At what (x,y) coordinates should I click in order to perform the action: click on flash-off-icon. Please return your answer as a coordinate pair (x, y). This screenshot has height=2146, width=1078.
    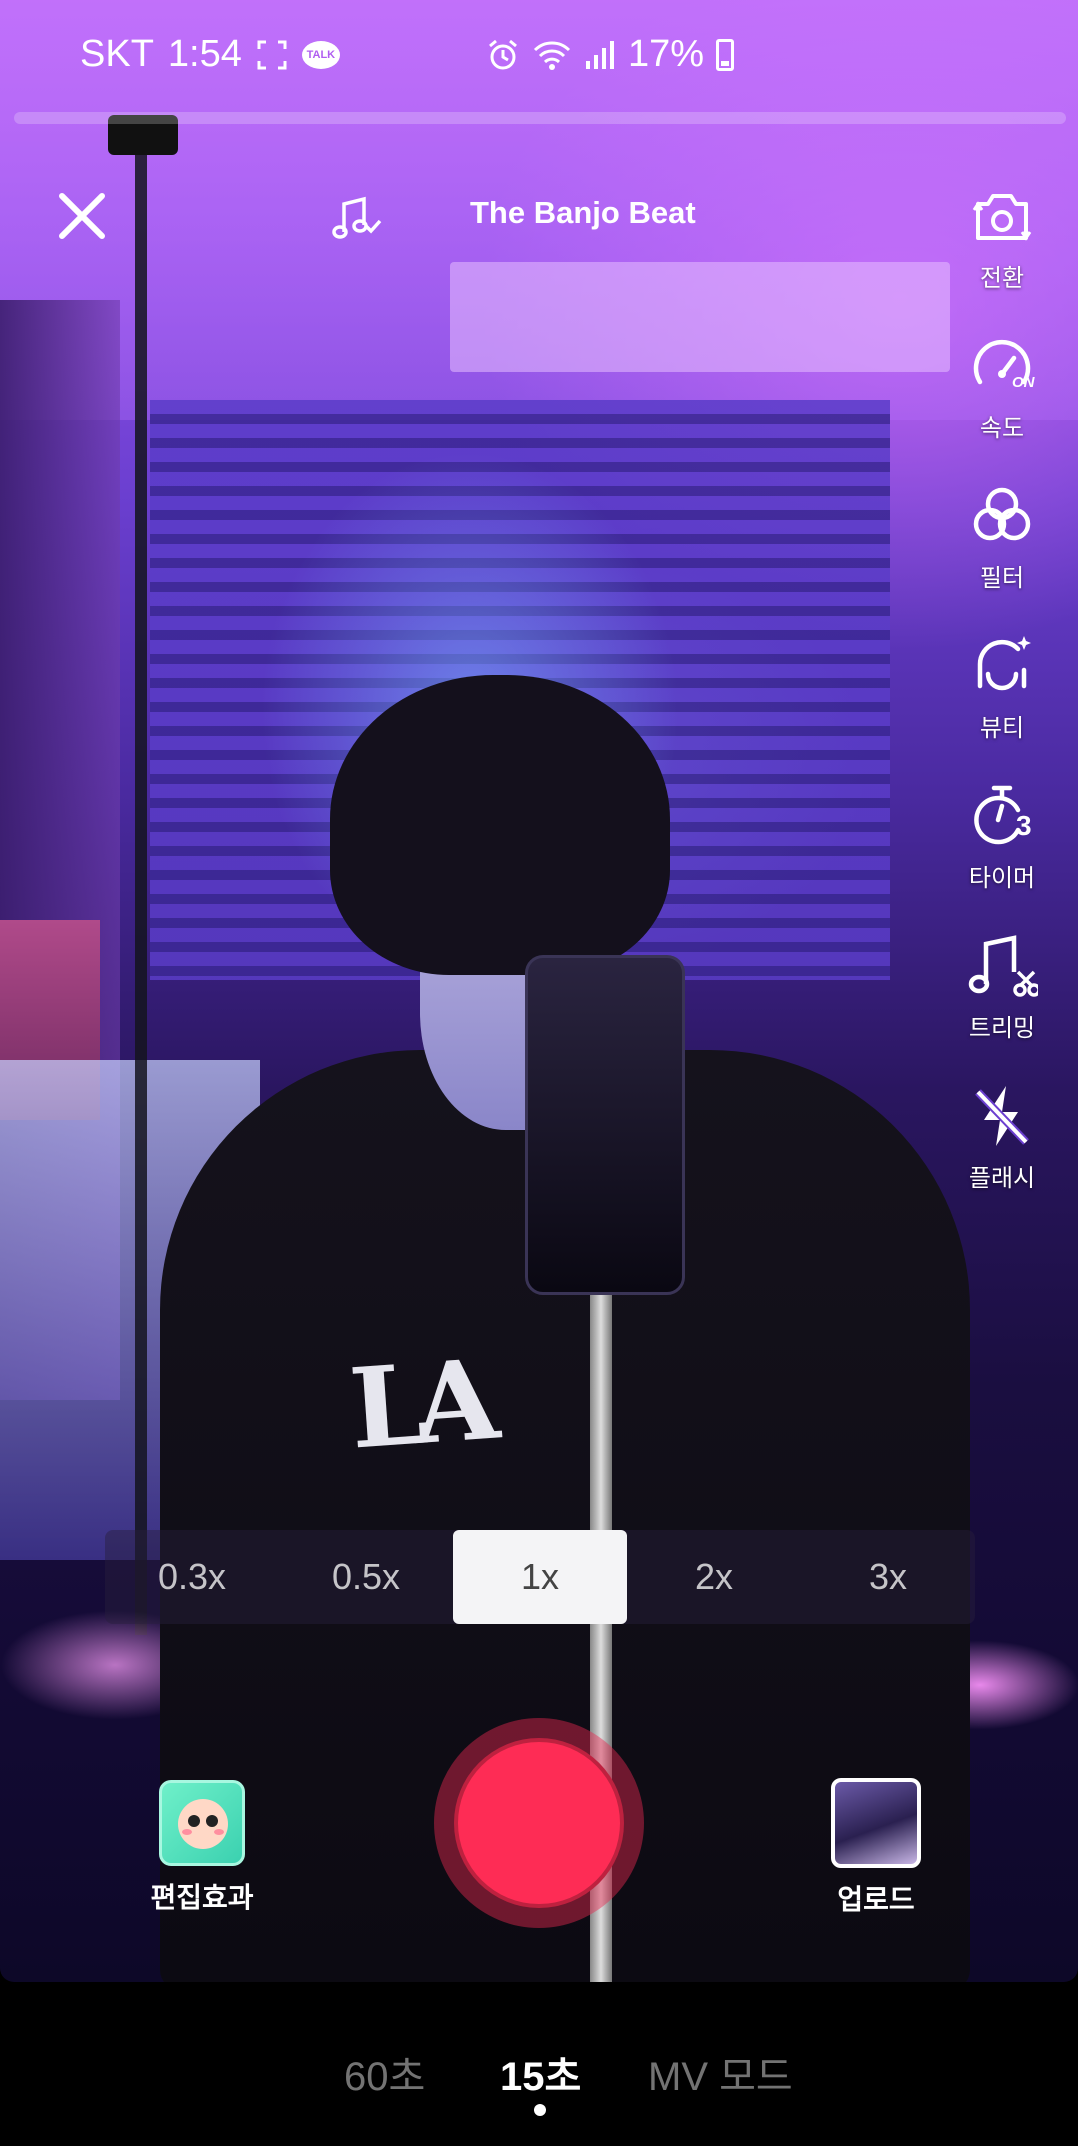
    Looking at the image, I should click on (1002, 1116).